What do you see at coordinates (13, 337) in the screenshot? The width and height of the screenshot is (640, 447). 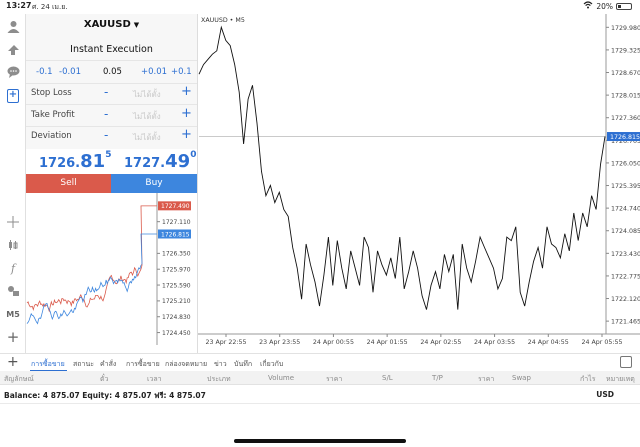 I see `add-icon: +` at bounding box center [13, 337].